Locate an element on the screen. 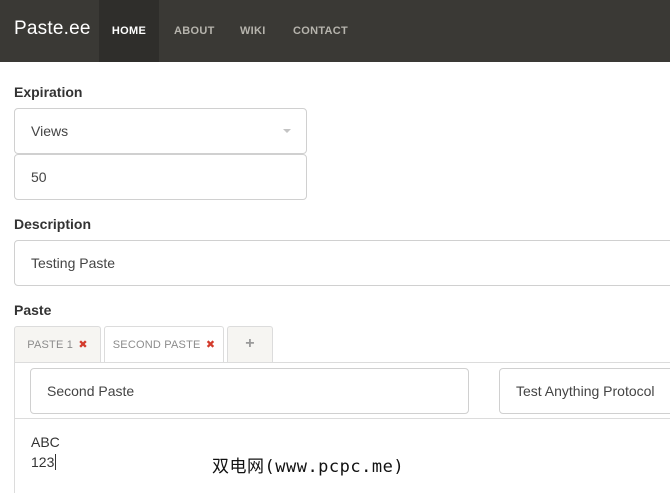  add-tab-button: + is located at coordinates (250, 344).